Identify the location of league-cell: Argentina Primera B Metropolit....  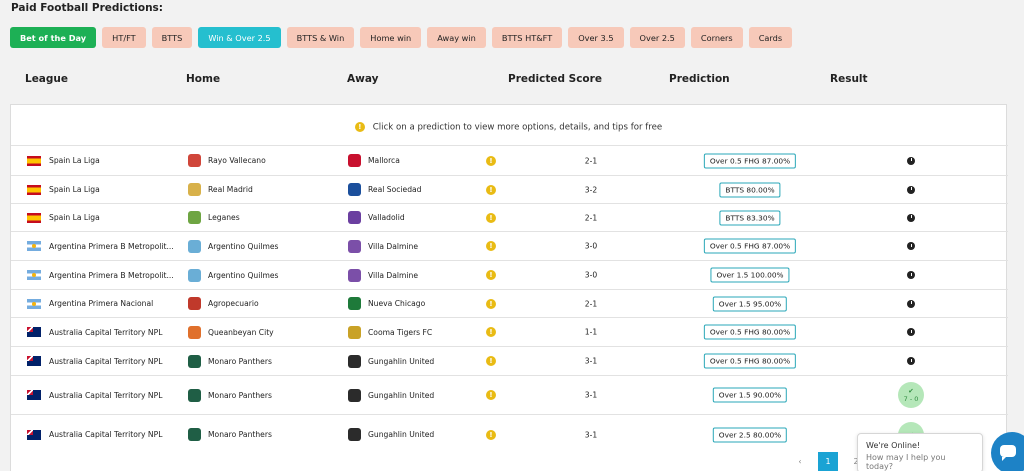
(100, 275).